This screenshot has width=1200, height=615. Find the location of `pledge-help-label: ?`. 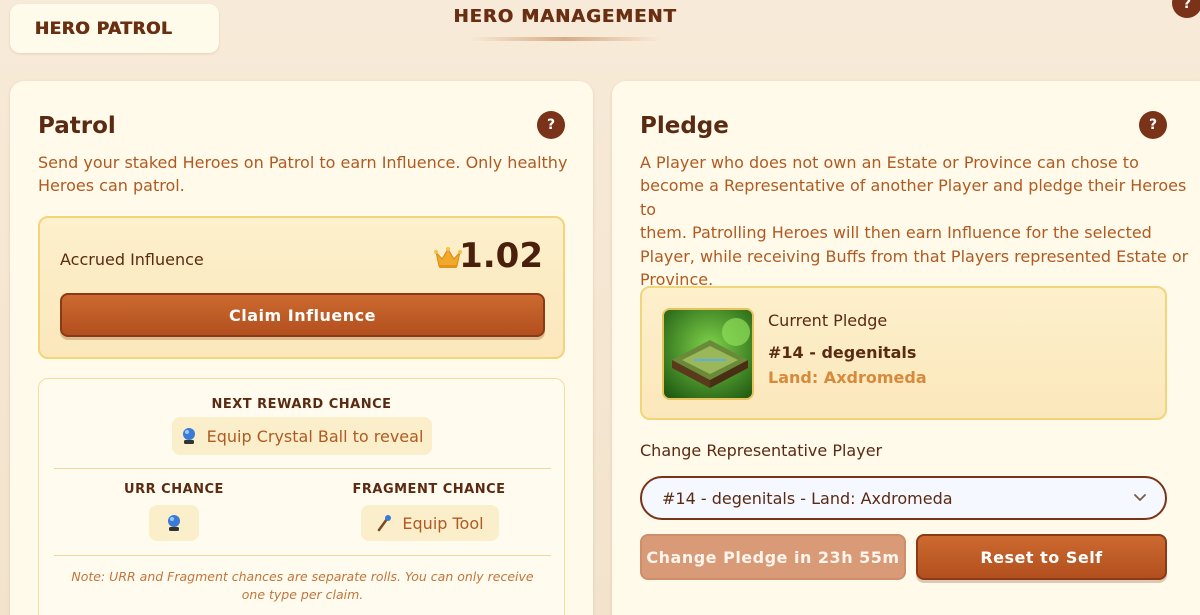

pledge-help-label: ? is located at coordinates (1153, 125).